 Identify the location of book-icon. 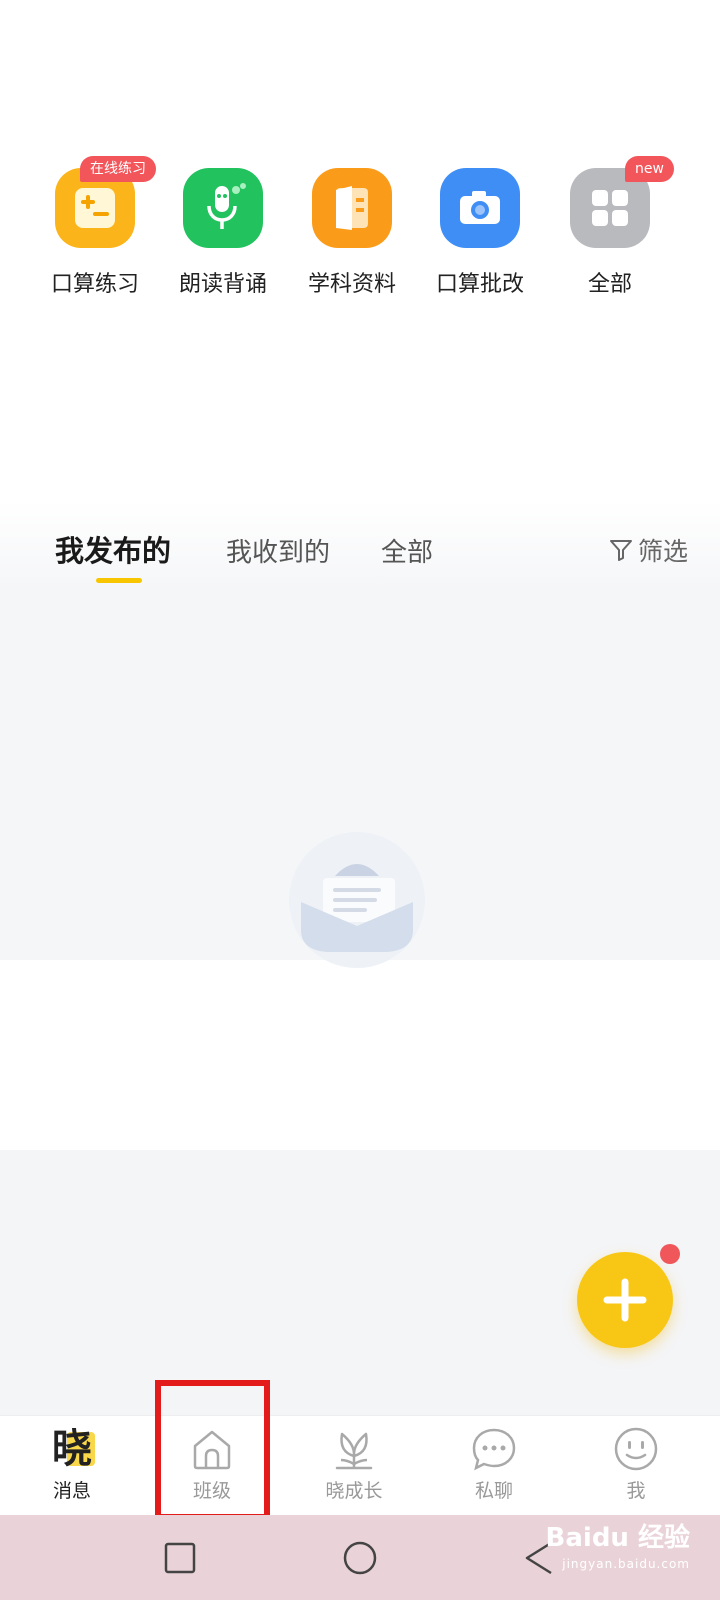
(352, 208).